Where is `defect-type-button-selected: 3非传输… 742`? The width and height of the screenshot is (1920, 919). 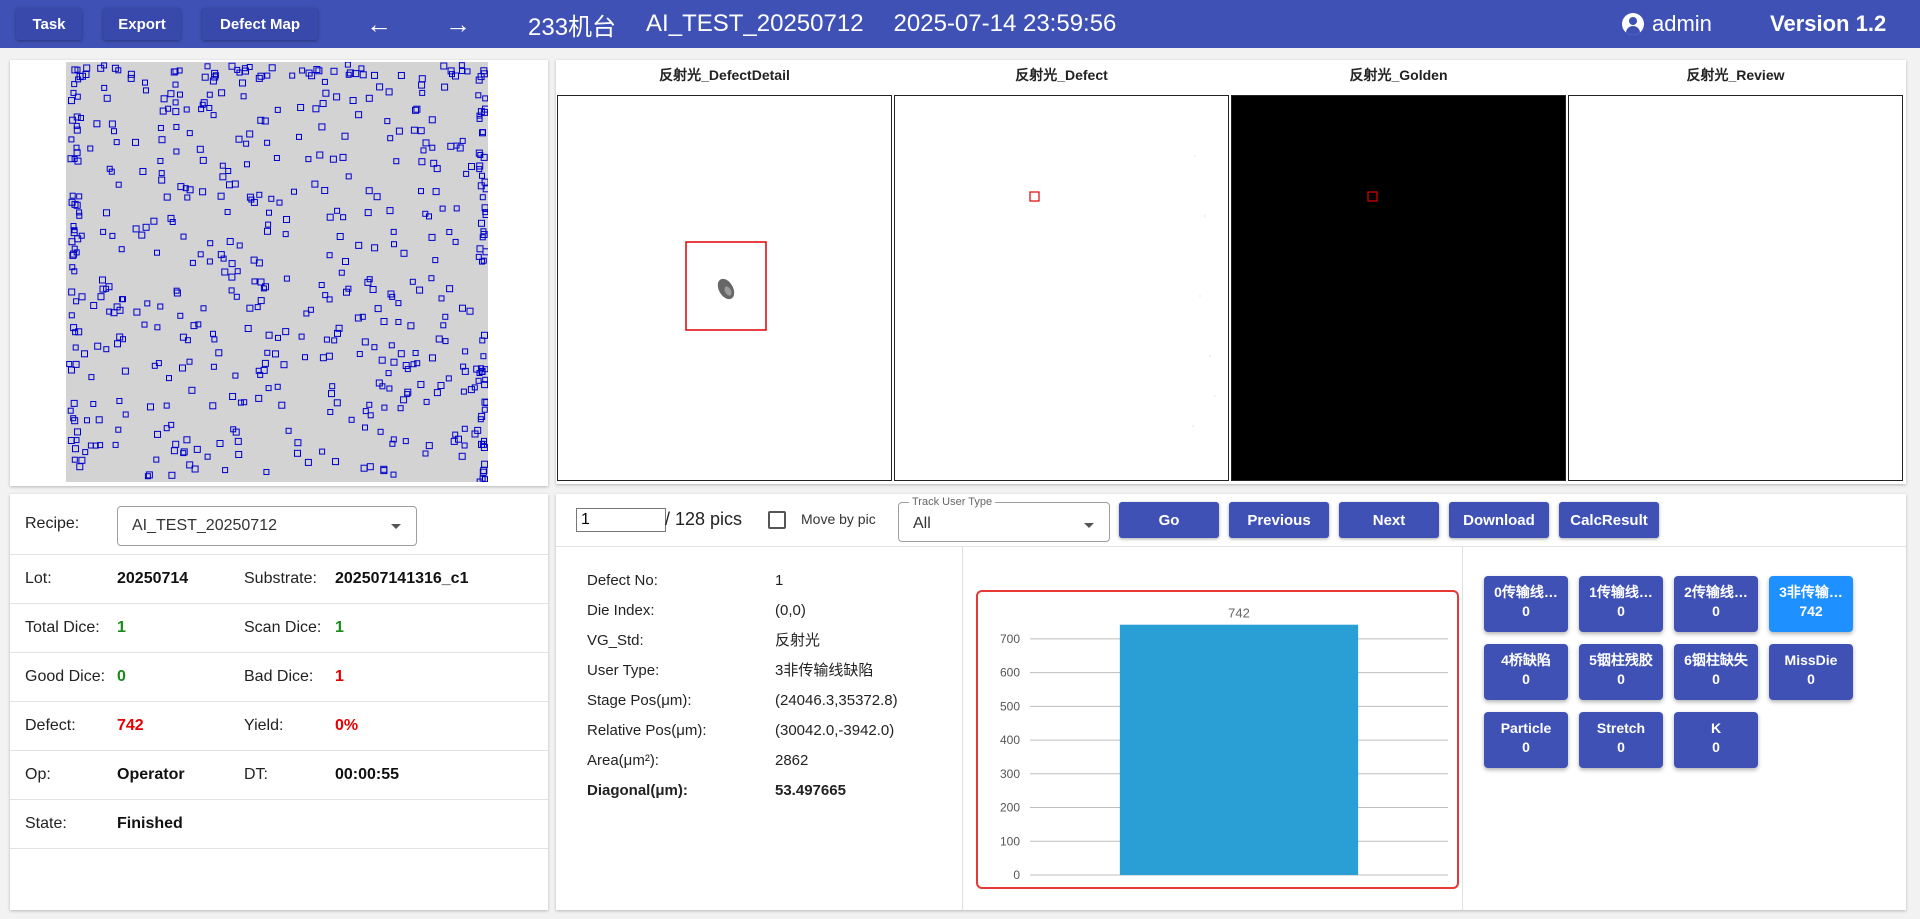 defect-type-button-selected: 3非传输… 742 is located at coordinates (1811, 604).